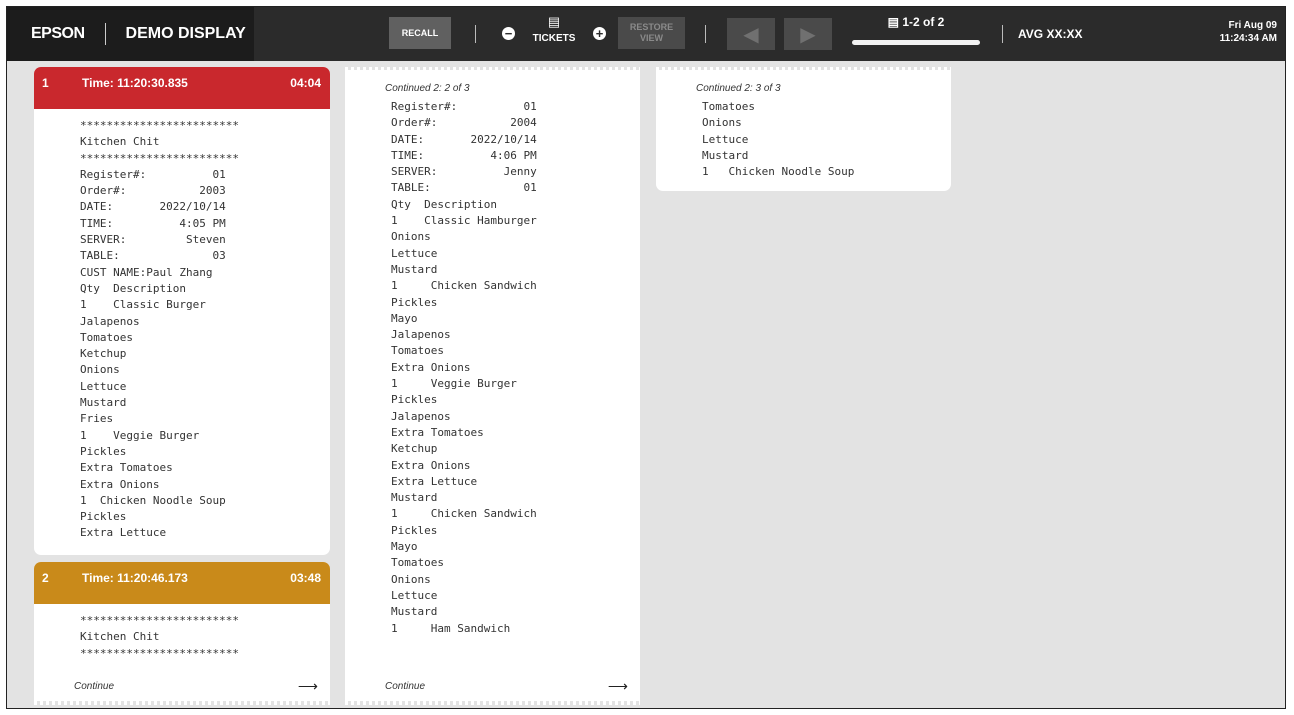 The width and height of the screenshot is (1294, 715). What do you see at coordinates (1252, 25) in the screenshot?
I see `current-date: Fri Aug 09` at bounding box center [1252, 25].